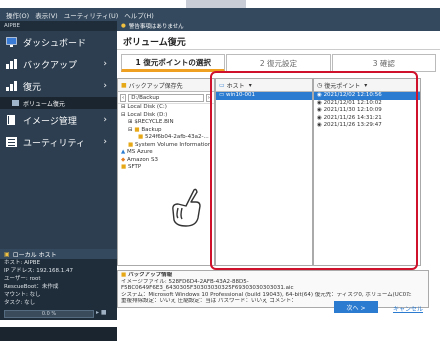 This screenshot has width=440, height=341. I want to click on restore-point-item: ◉ 2021/12/01 12:10:02, so click(367, 104).